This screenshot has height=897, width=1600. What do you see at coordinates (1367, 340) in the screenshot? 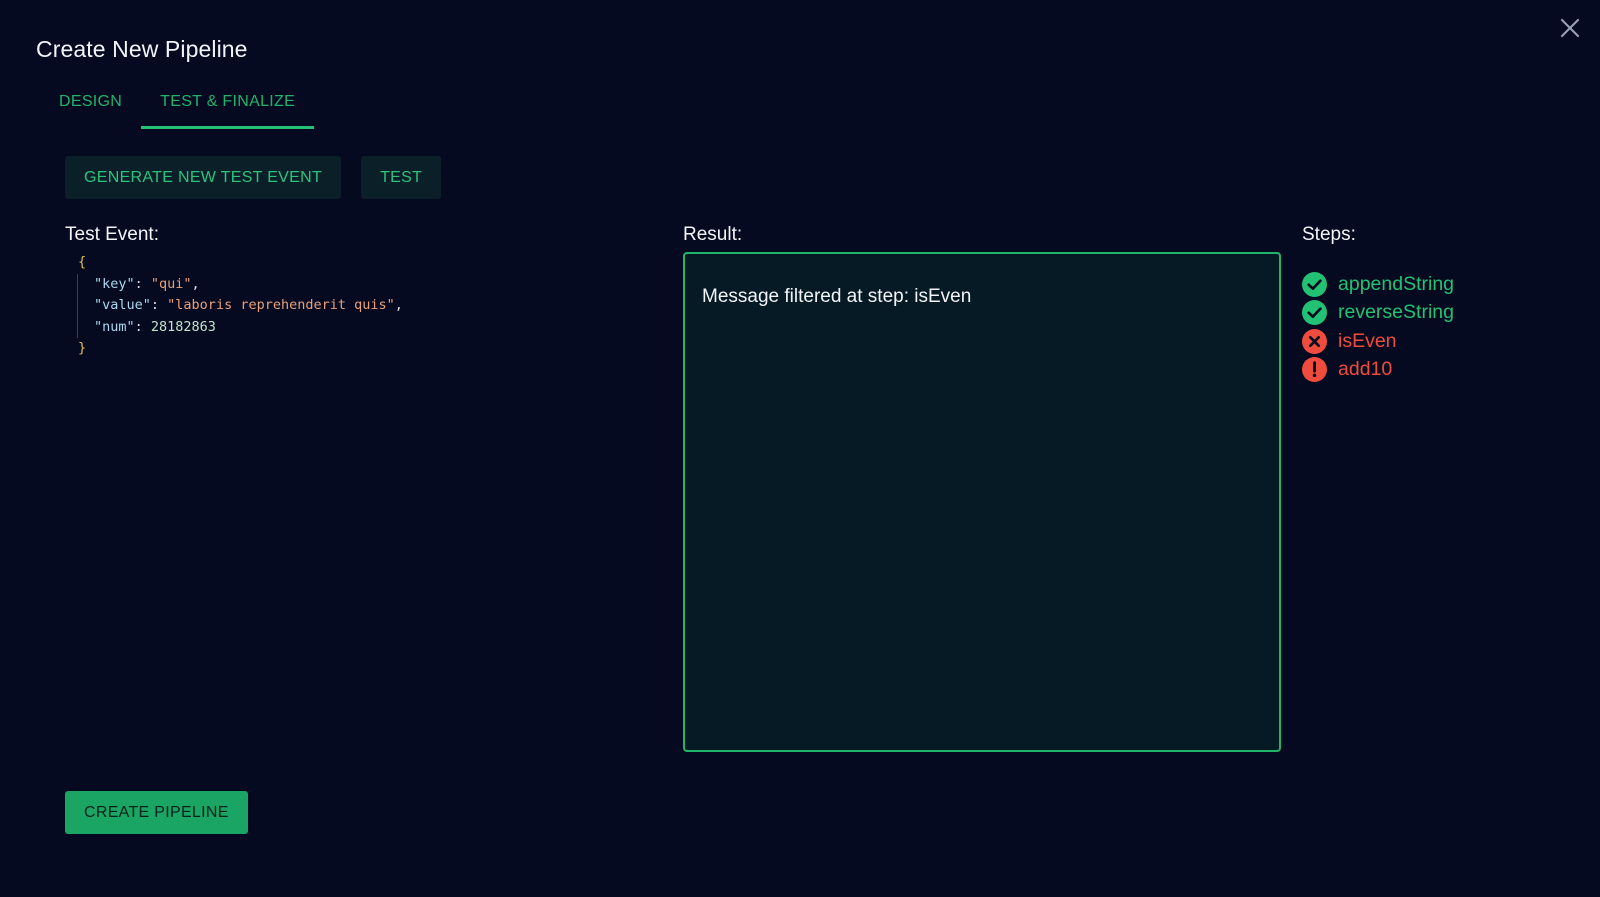
I see `step-name: isEven` at bounding box center [1367, 340].